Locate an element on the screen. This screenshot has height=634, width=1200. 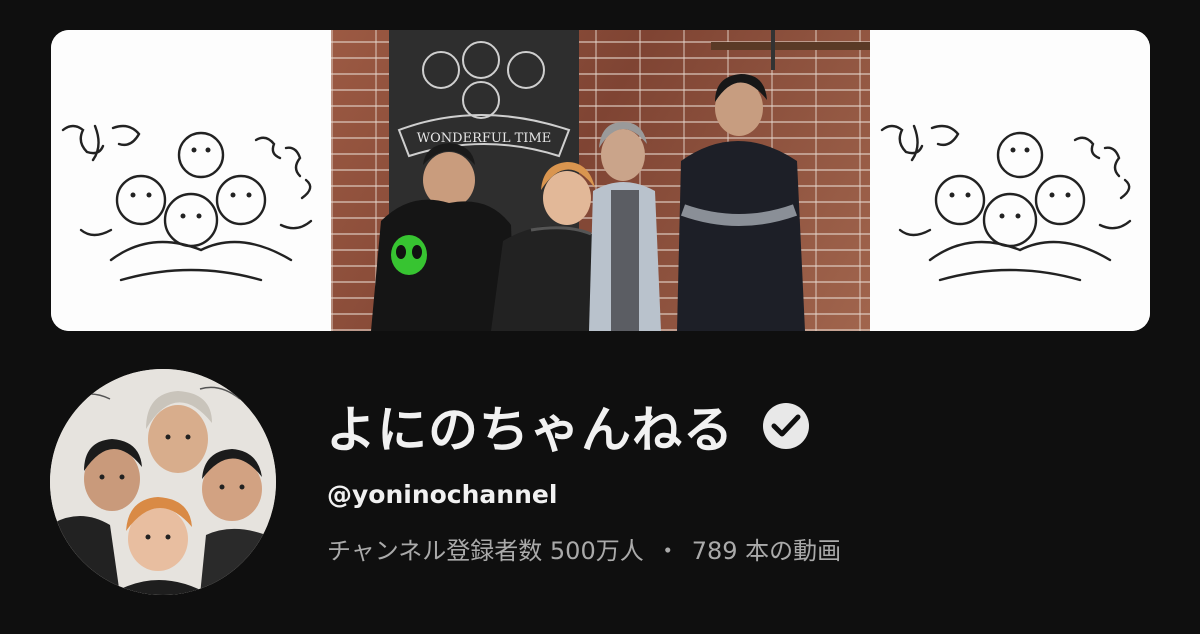
channel-stats: チャンネル登録者数 500万人 ・ 789 本の動画 is located at coordinates (584, 548).